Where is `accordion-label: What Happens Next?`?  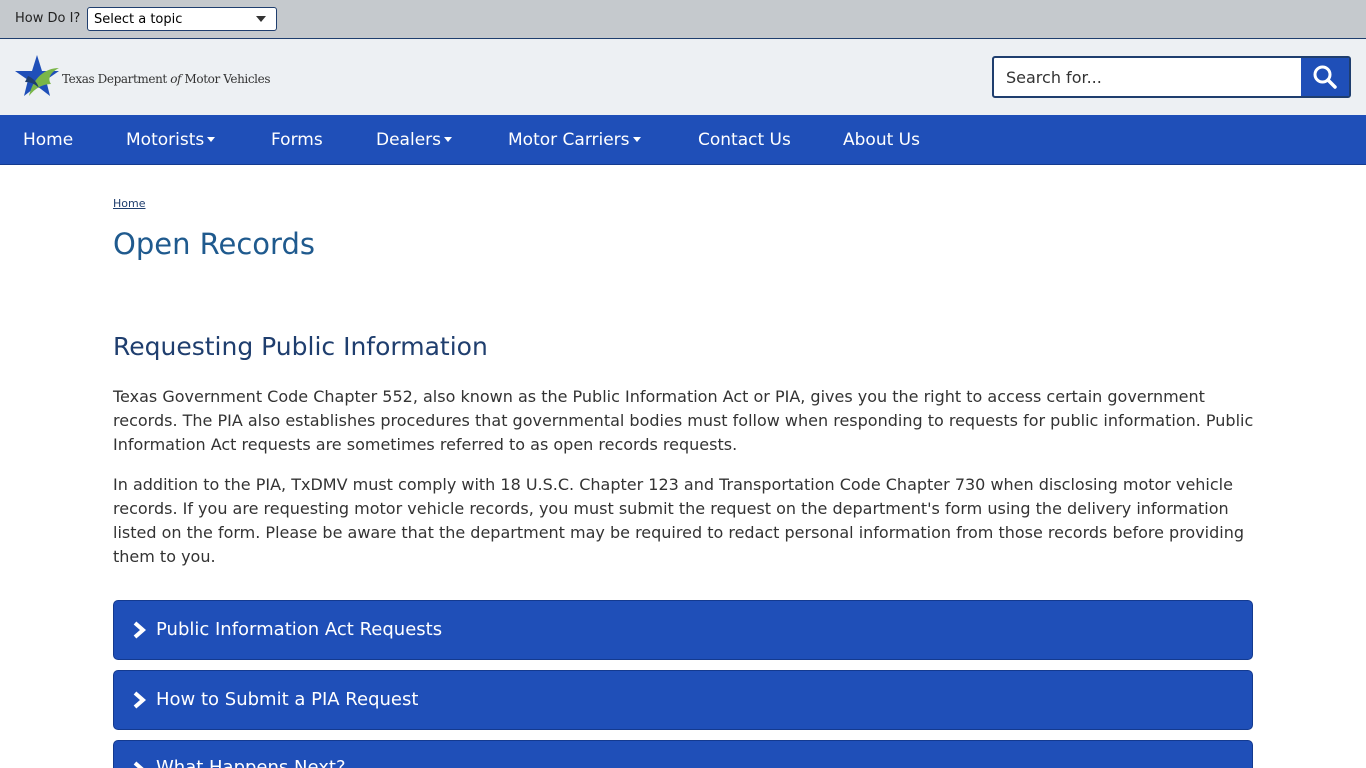 accordion-label: What Happens Next? is located at coordinates (251, 762).